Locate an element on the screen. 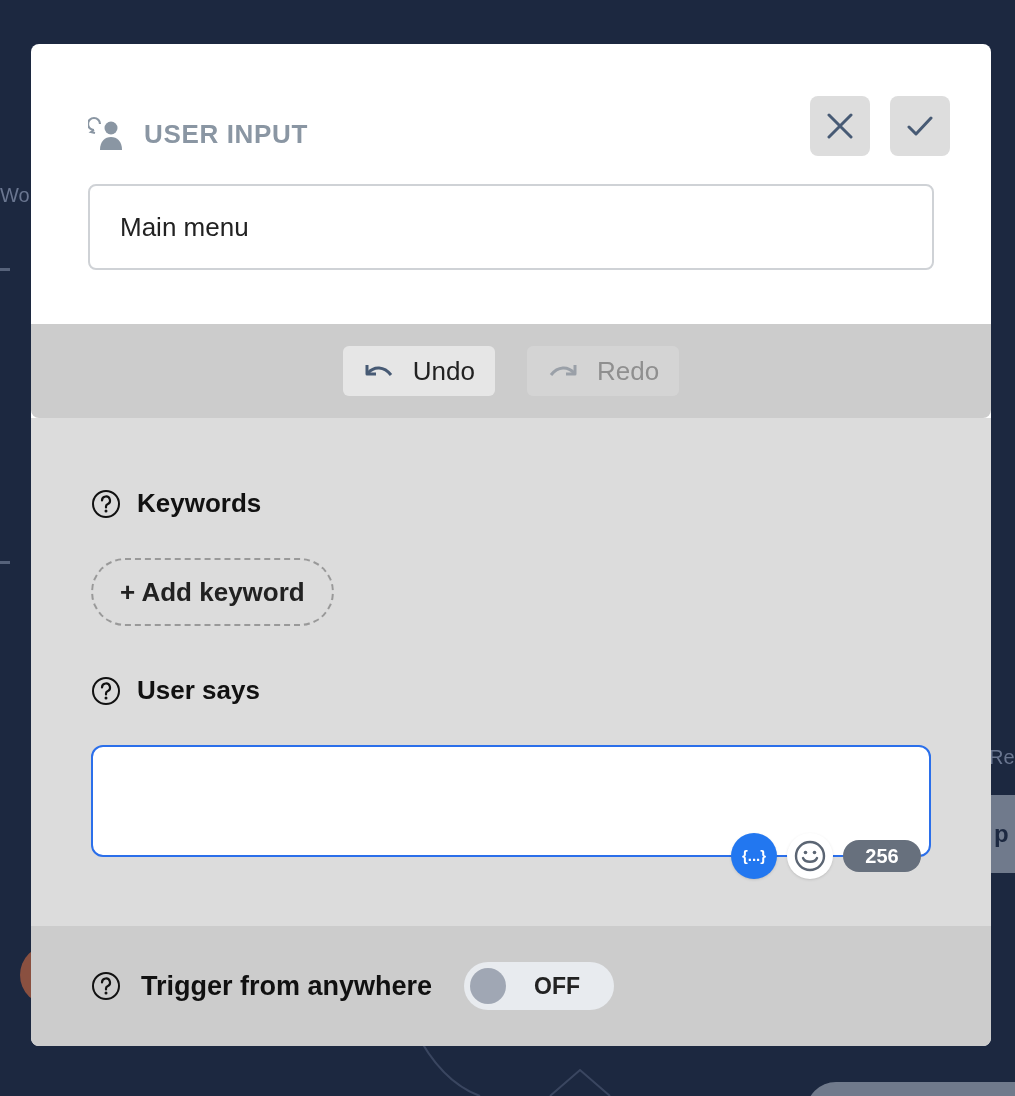 The height and width of the screenshot is (1096, 1015). undo-button: Undo is located at coordinates (418, 371).